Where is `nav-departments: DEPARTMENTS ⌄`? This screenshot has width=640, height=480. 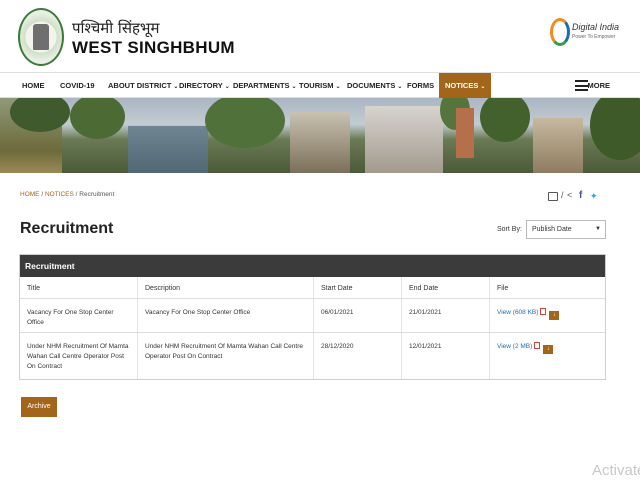
nav-departments: DEPARTMENTS ⌄ is located at coordinates (265, 85).